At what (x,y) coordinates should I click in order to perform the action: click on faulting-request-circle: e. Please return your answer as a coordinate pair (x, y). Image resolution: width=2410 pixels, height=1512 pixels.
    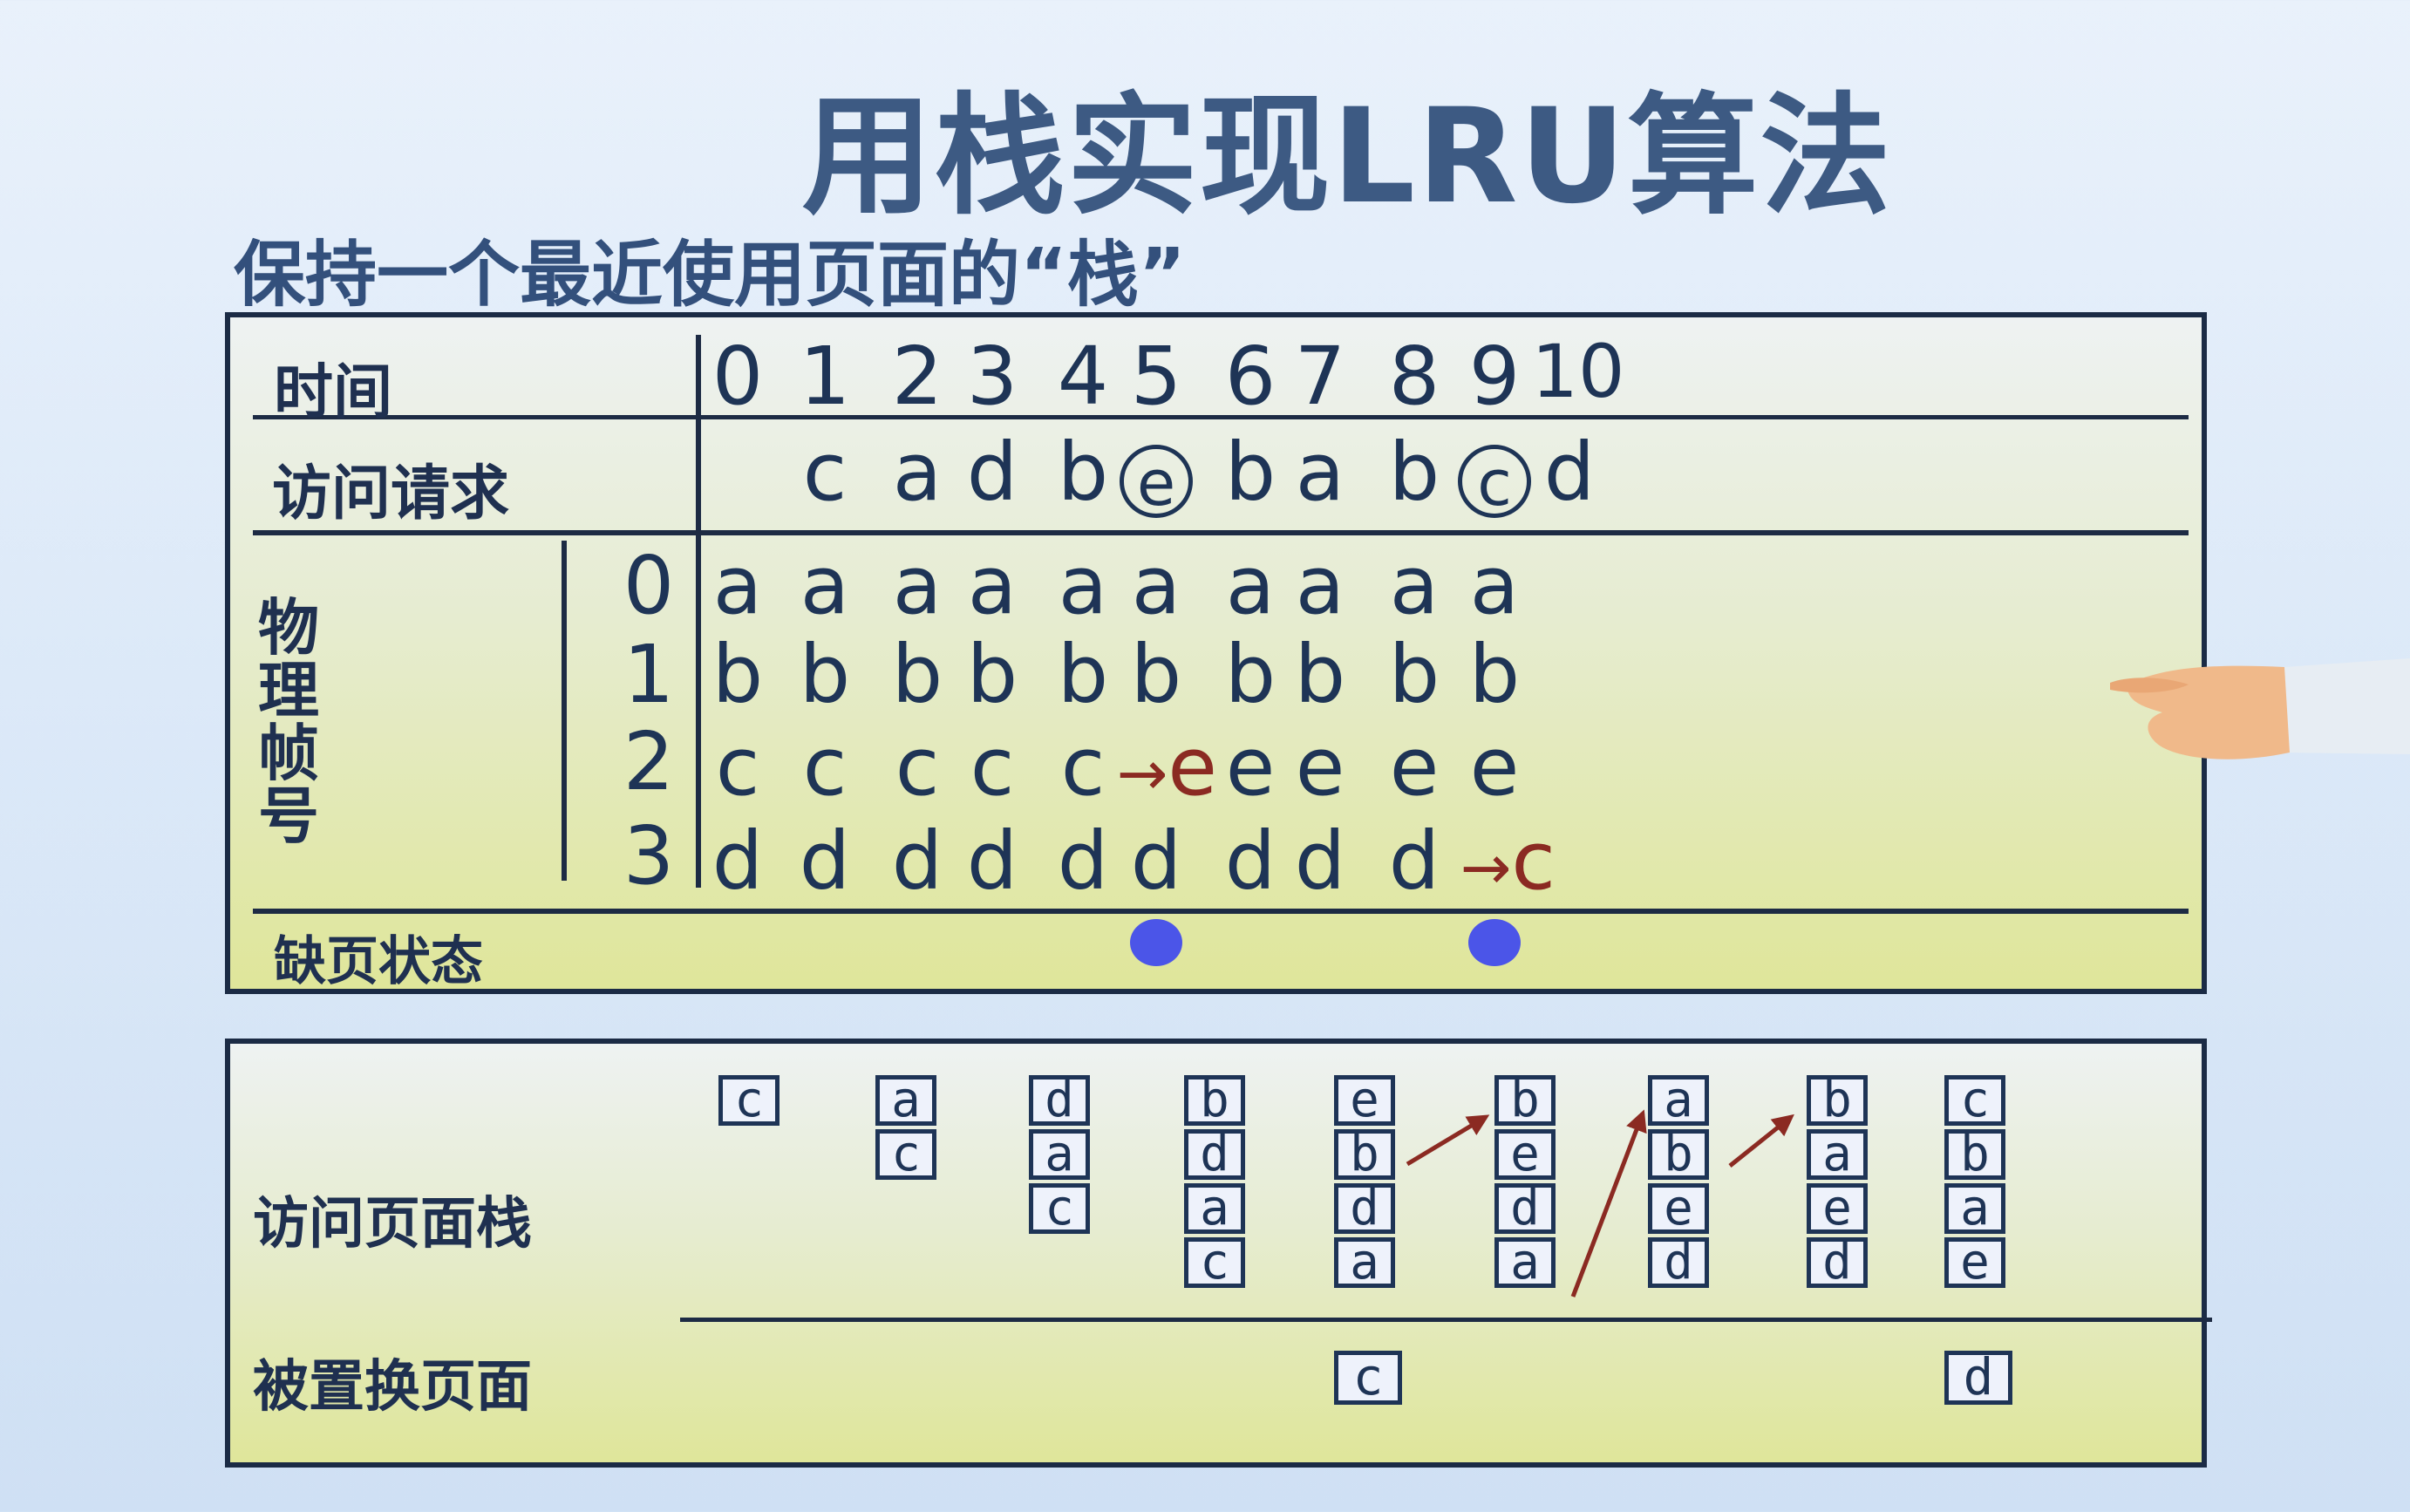
    Looking at the image, I should click on (1156, 481).